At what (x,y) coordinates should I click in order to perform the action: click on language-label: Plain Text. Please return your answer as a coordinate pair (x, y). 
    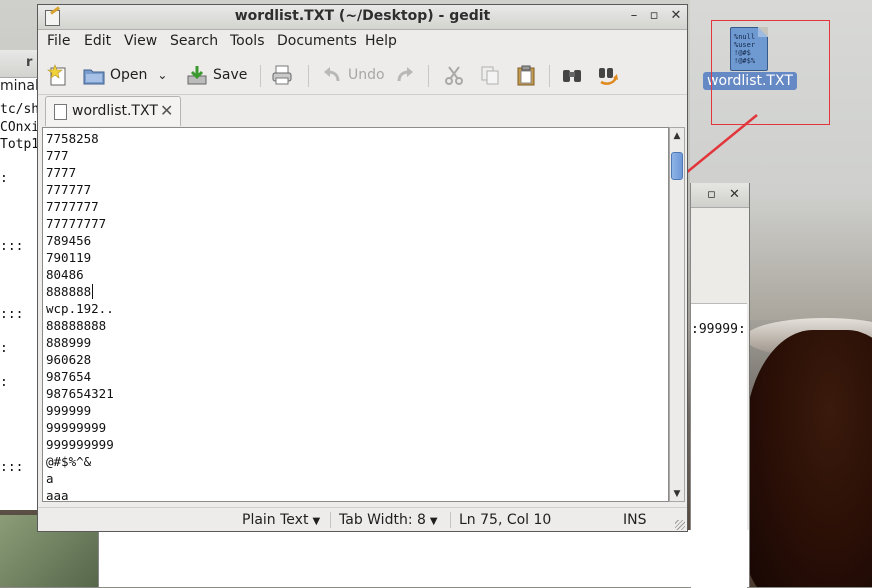
    Looking at the image, I should click on (275, 520).